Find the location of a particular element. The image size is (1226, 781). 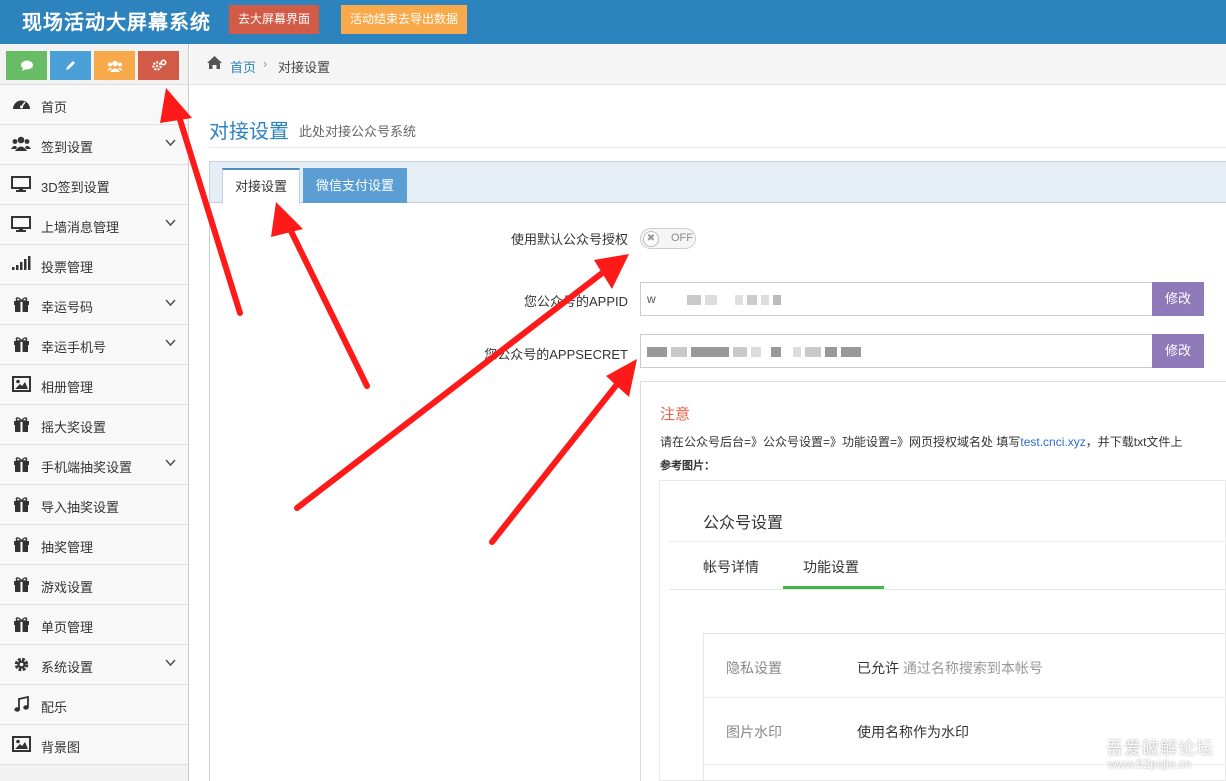

page-subtitle: 此处对接公众号系统 is located at coordinates (358, 131).